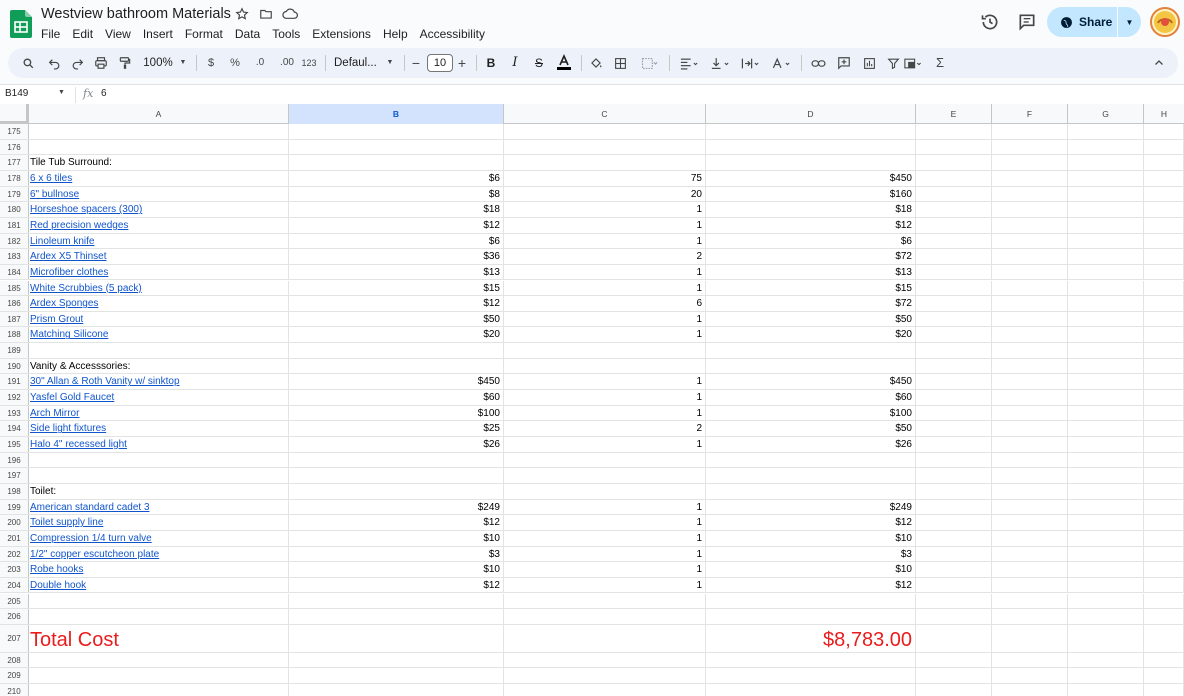  I want to click on unit-price-cell: $50, so click(396, 319).